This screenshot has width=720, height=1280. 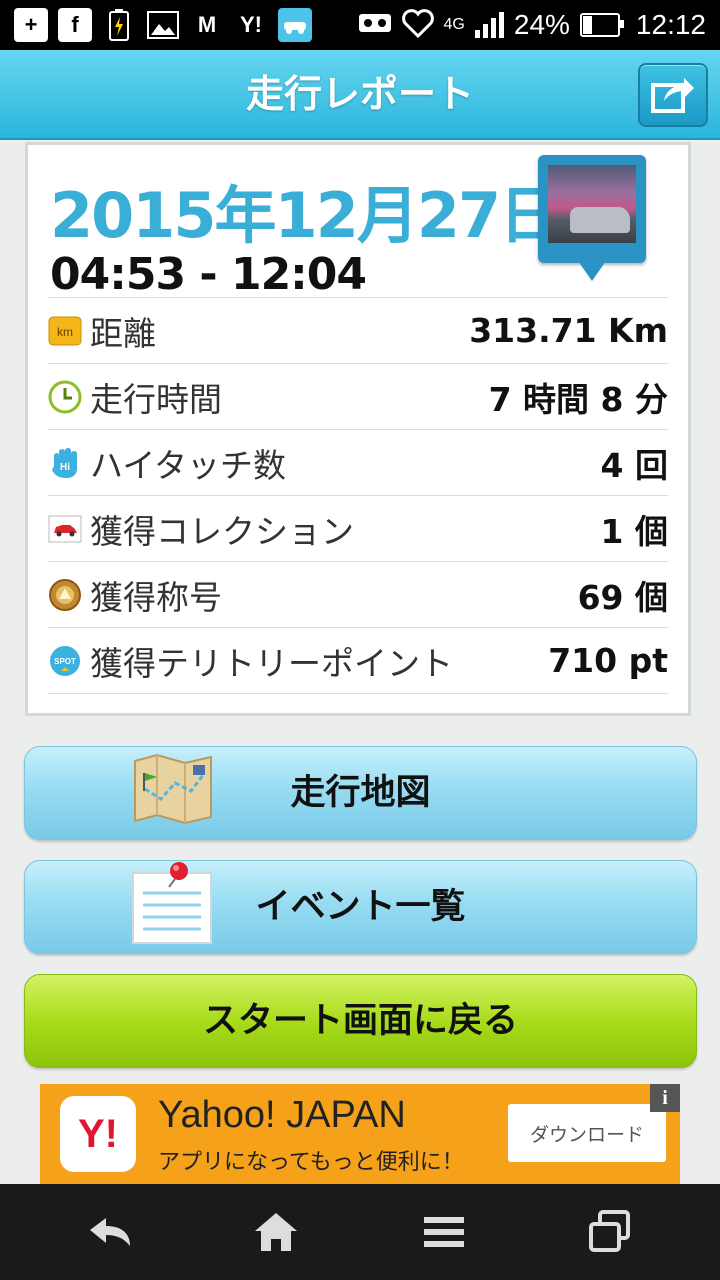 I want to click on clock-icon, so click(x=65, y=397).